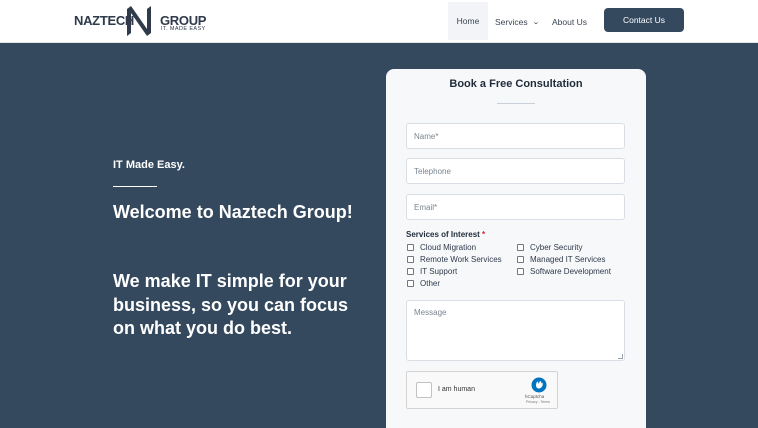  Describe the element at coordinates (538, 402) in the screenshot. I see `captcha-links: Privacy - Terms` at that location.